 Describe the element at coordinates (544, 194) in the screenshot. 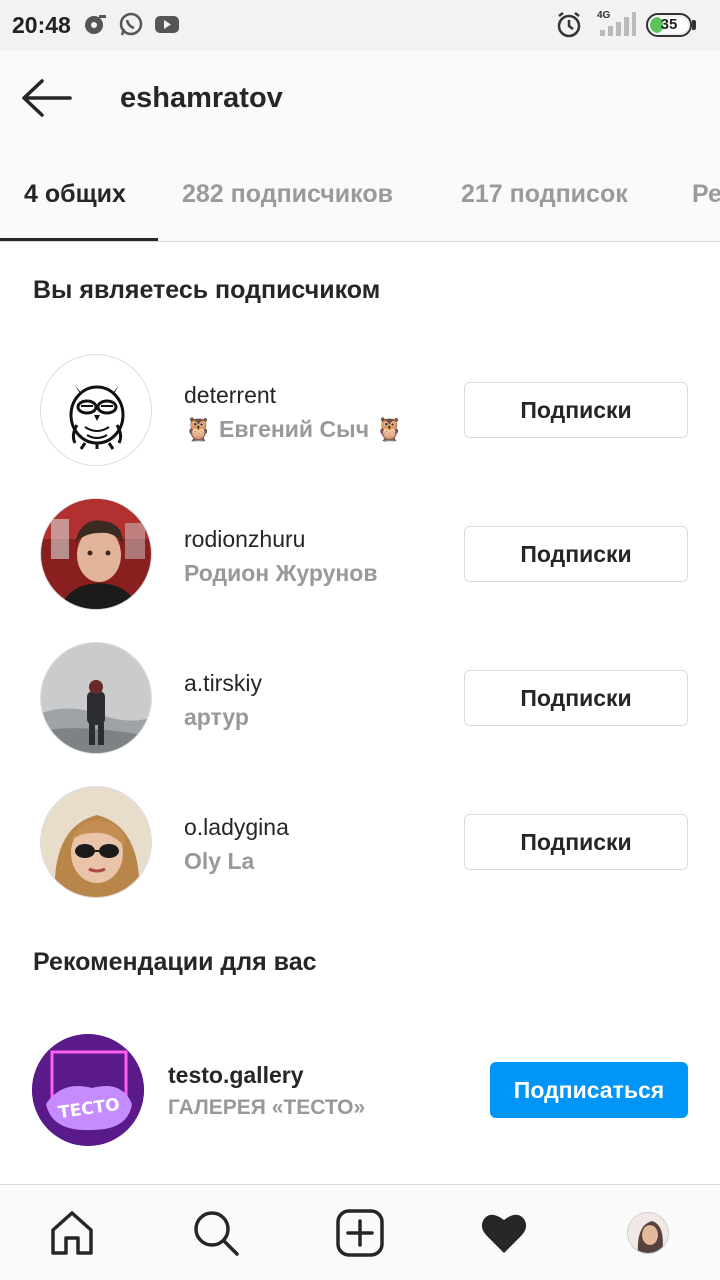

I see `tab-following: 217 подписок` at that location.